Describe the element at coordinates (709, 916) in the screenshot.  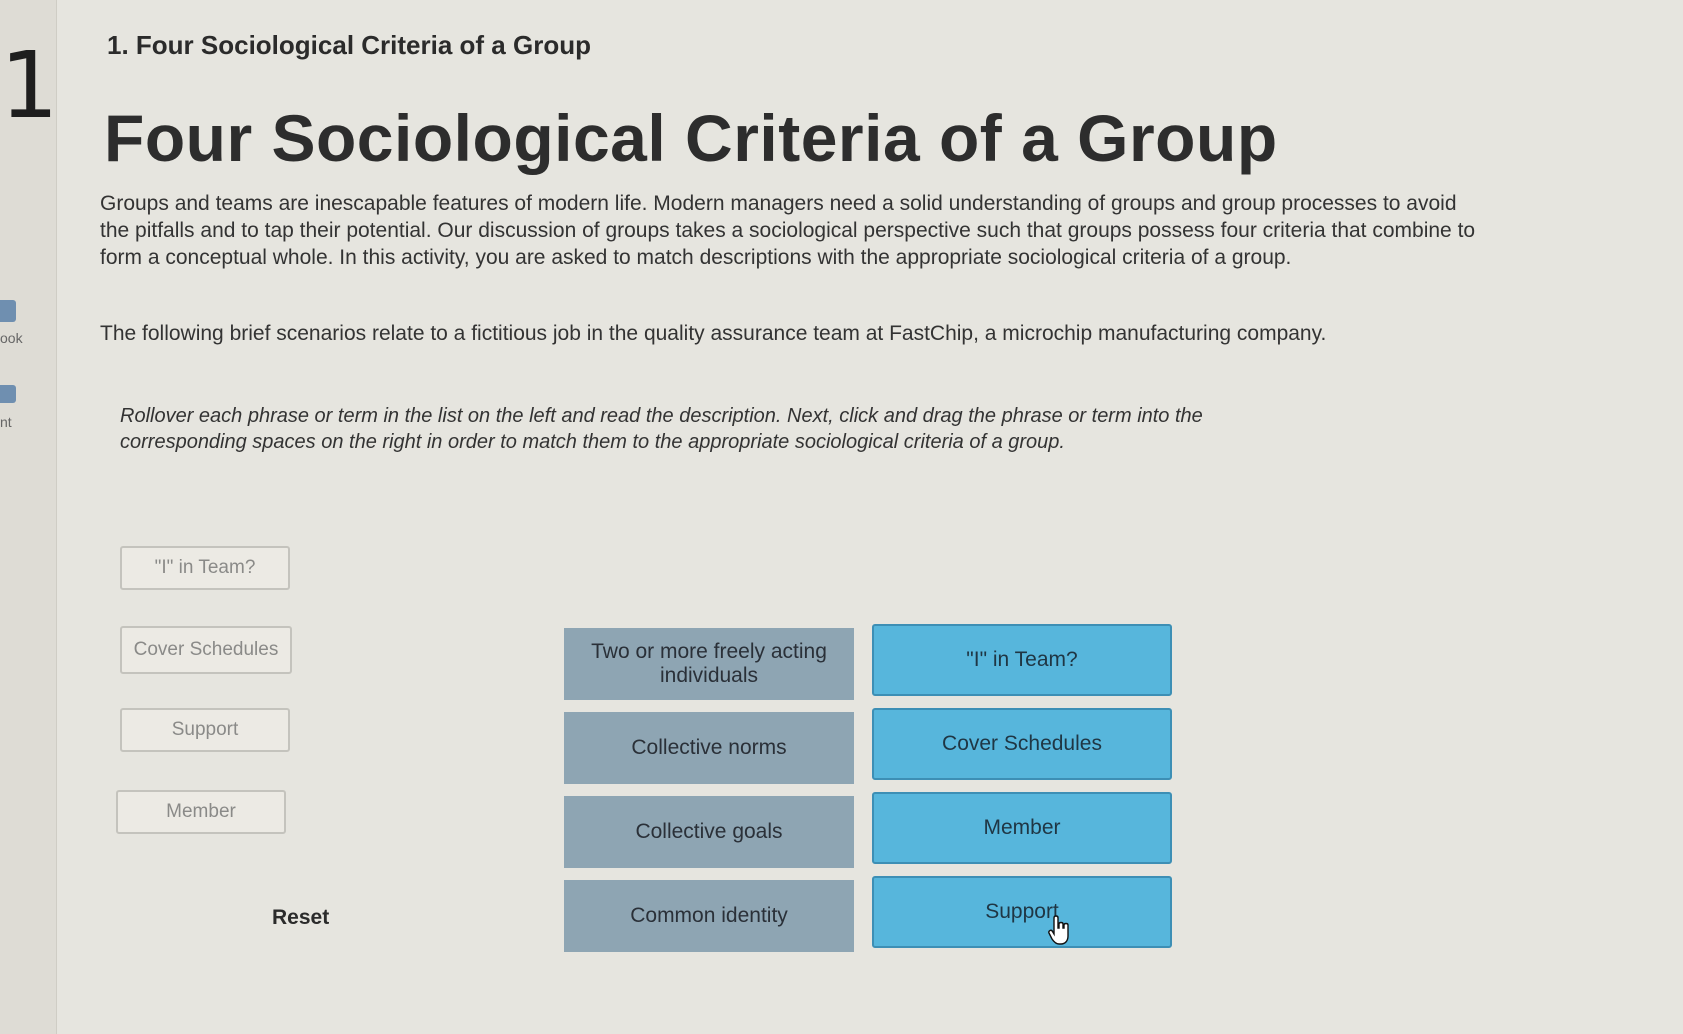
I see `criterion-common-identity: Common identity` at that location.